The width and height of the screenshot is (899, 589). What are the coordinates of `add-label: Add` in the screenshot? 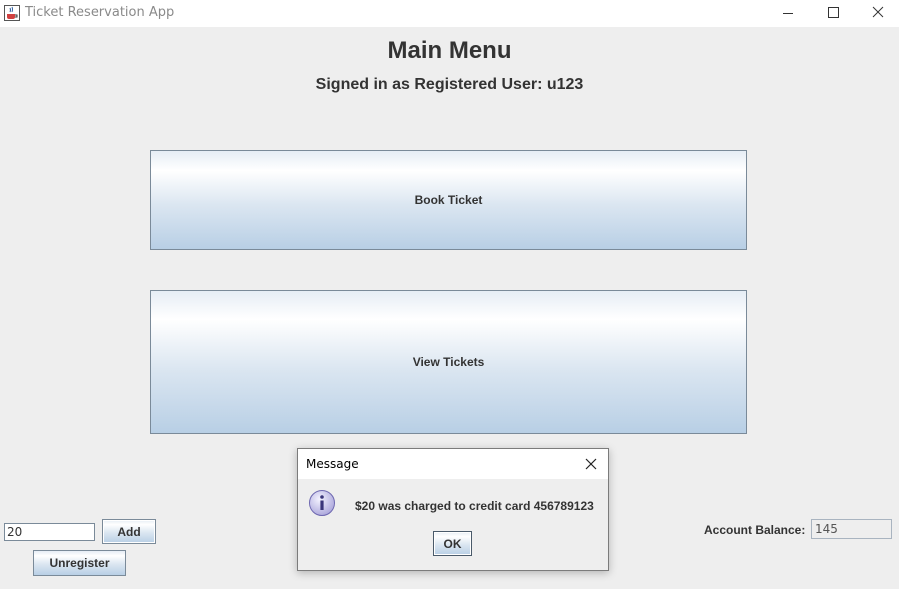 It's located at (129, 531).